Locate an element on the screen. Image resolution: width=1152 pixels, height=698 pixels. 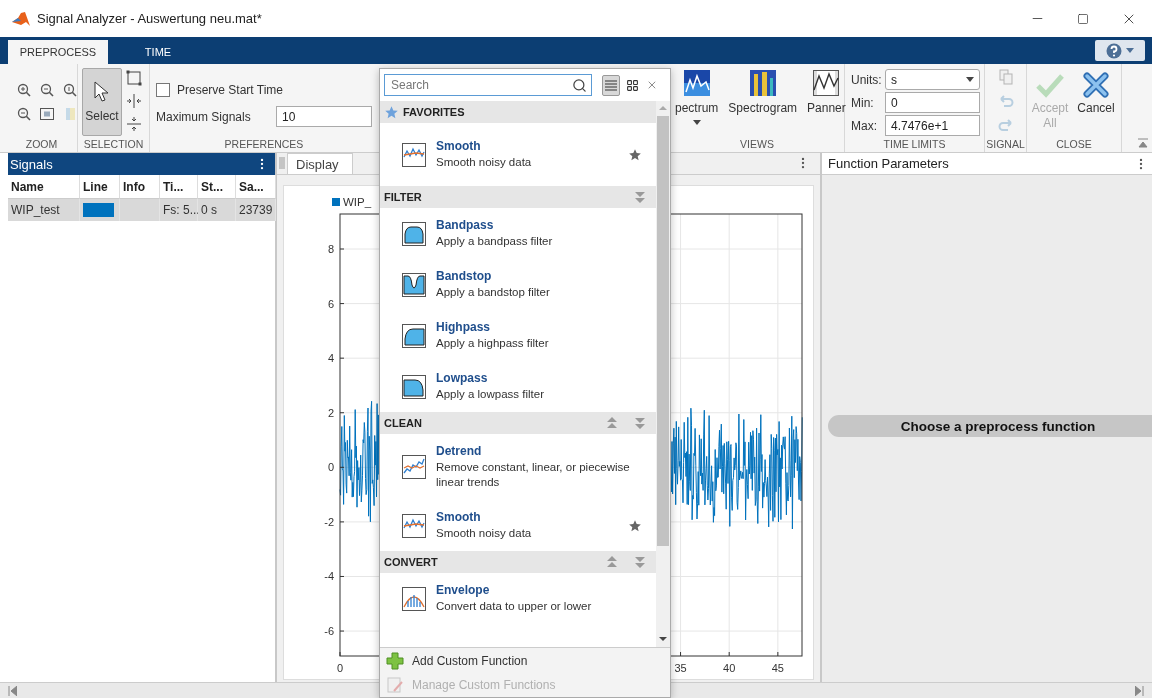
function-name: Detrend is located at coordinates (459, 451).